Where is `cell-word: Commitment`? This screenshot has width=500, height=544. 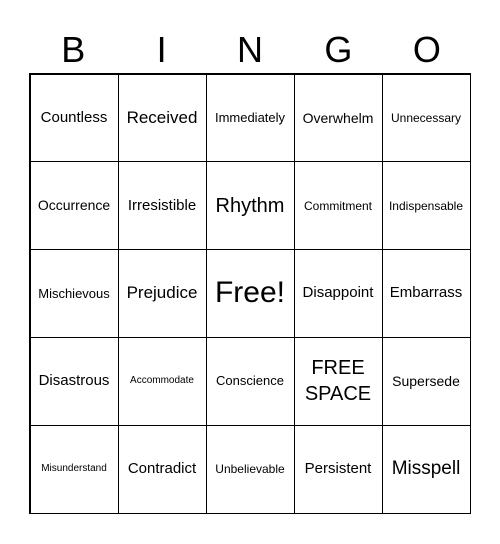
cell-word: Commitment is located at coordinates (337, 205).